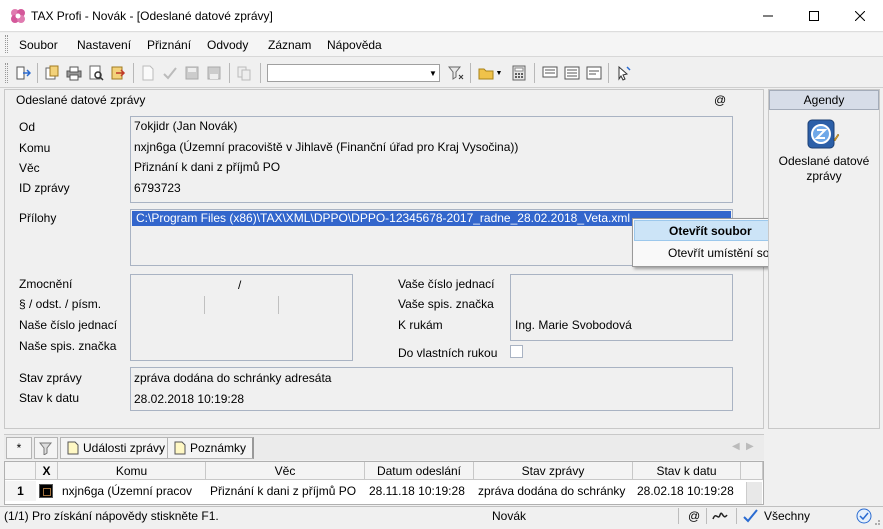 Image resolution: width=883 pixels, height=529 pixels. I want to click on message-icon, so click(550, 73).